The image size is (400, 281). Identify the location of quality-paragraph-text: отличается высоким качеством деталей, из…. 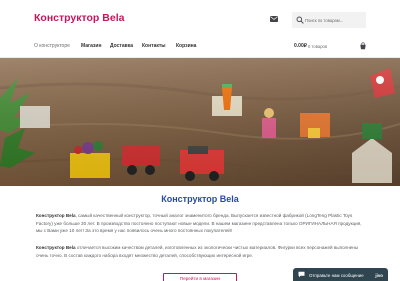
(197, 251).